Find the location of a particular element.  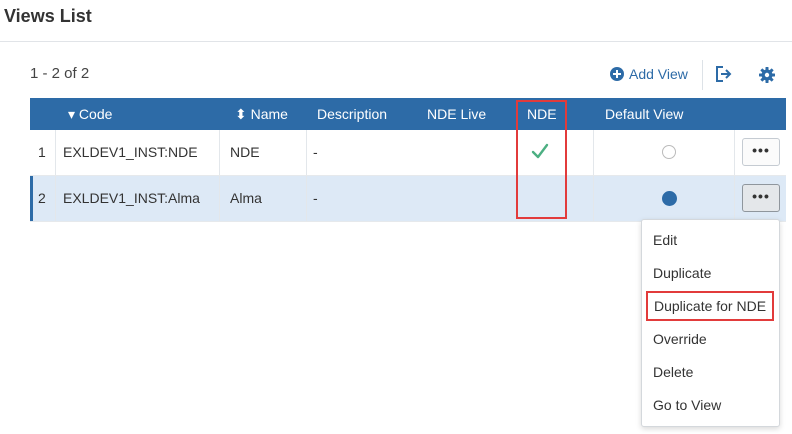

column-header-description: Description is located at coordinates (352, 114).